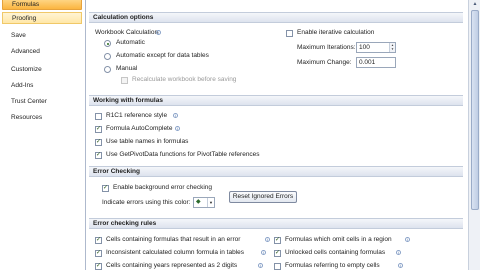  What do you see at coordinates (42, 102) in the screenshot?
I see `nav-item-trust-center: Trust Center` at bounding box center [42, 102].